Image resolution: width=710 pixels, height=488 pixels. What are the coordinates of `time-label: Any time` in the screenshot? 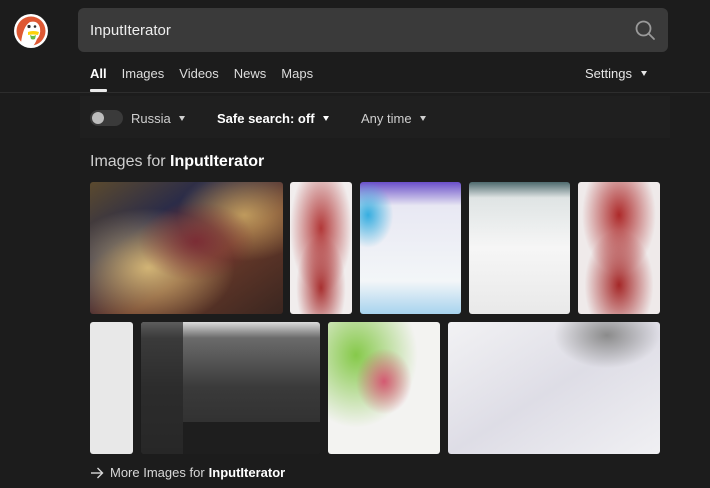 It's located at (386, 118).